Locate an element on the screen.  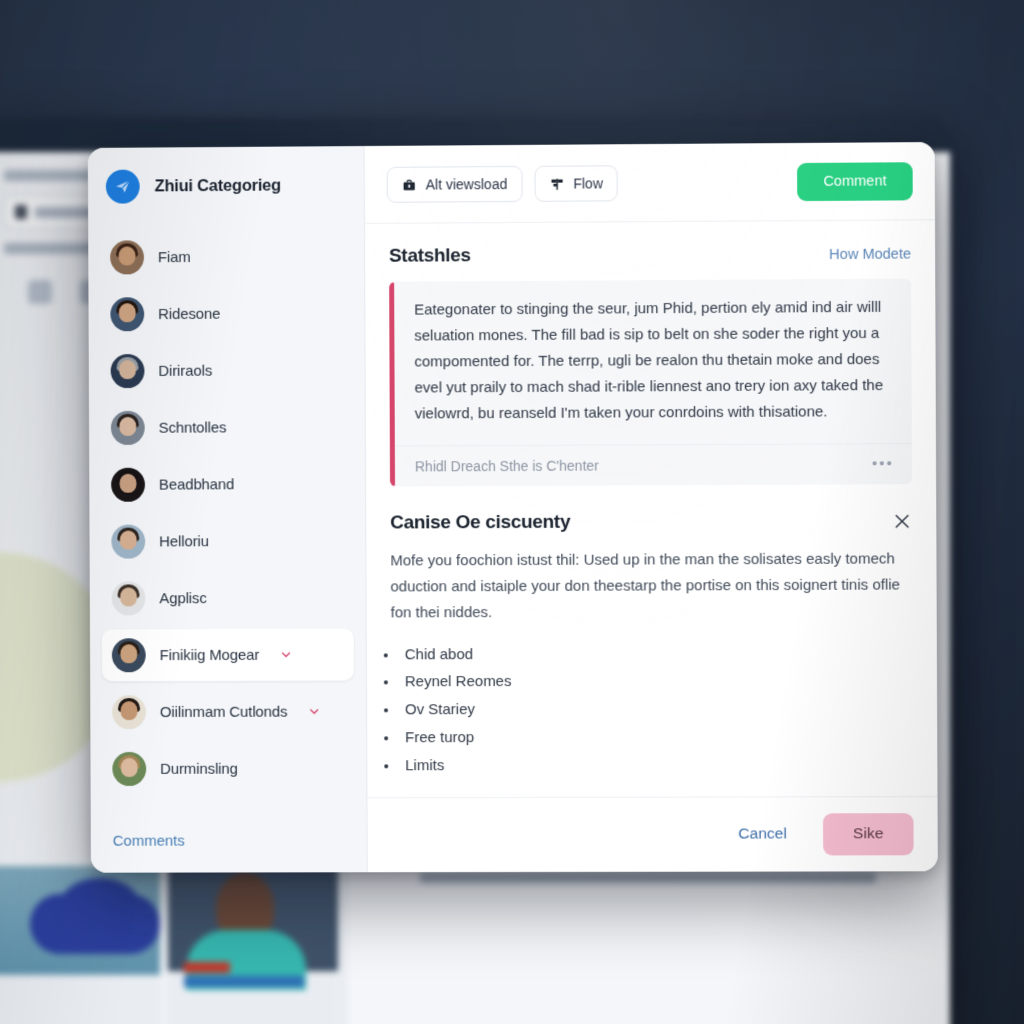
person-row: Helloriu is located at coordinates (227, 541).